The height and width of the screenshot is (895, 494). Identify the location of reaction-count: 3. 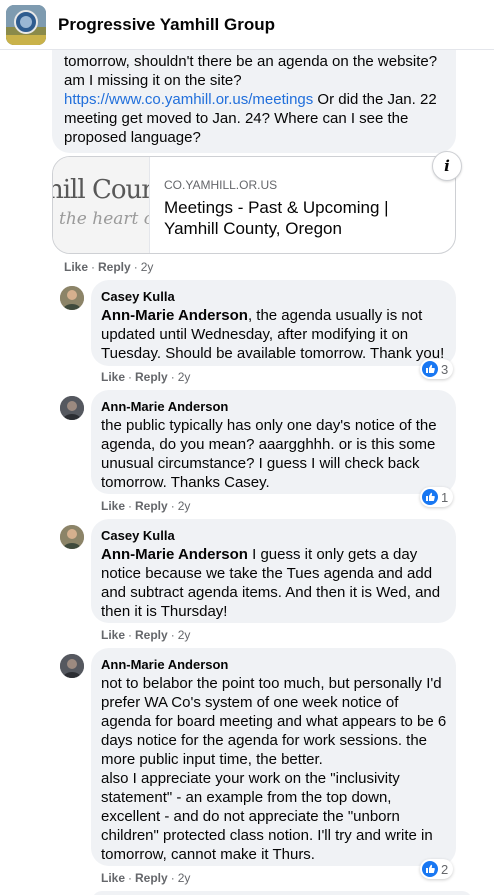
(437, 369).